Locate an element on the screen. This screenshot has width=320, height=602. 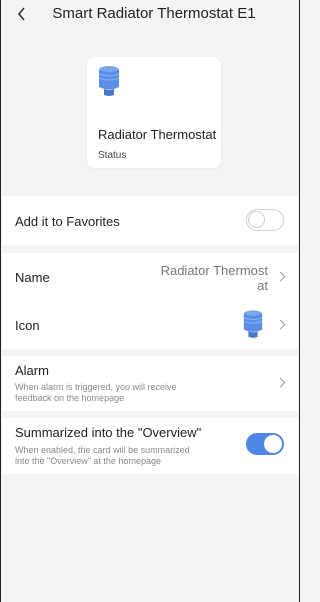
icon-row: Icon is located at coordinates (150, 325).